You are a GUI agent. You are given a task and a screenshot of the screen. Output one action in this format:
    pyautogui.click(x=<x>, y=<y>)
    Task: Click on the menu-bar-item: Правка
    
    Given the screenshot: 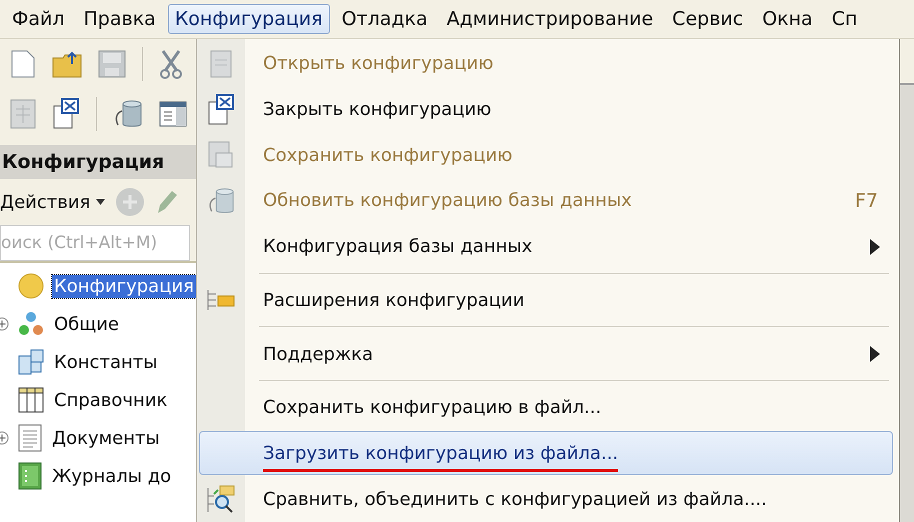 What is the action you would take?
    pyautogui.click(x=119, y=19)
    